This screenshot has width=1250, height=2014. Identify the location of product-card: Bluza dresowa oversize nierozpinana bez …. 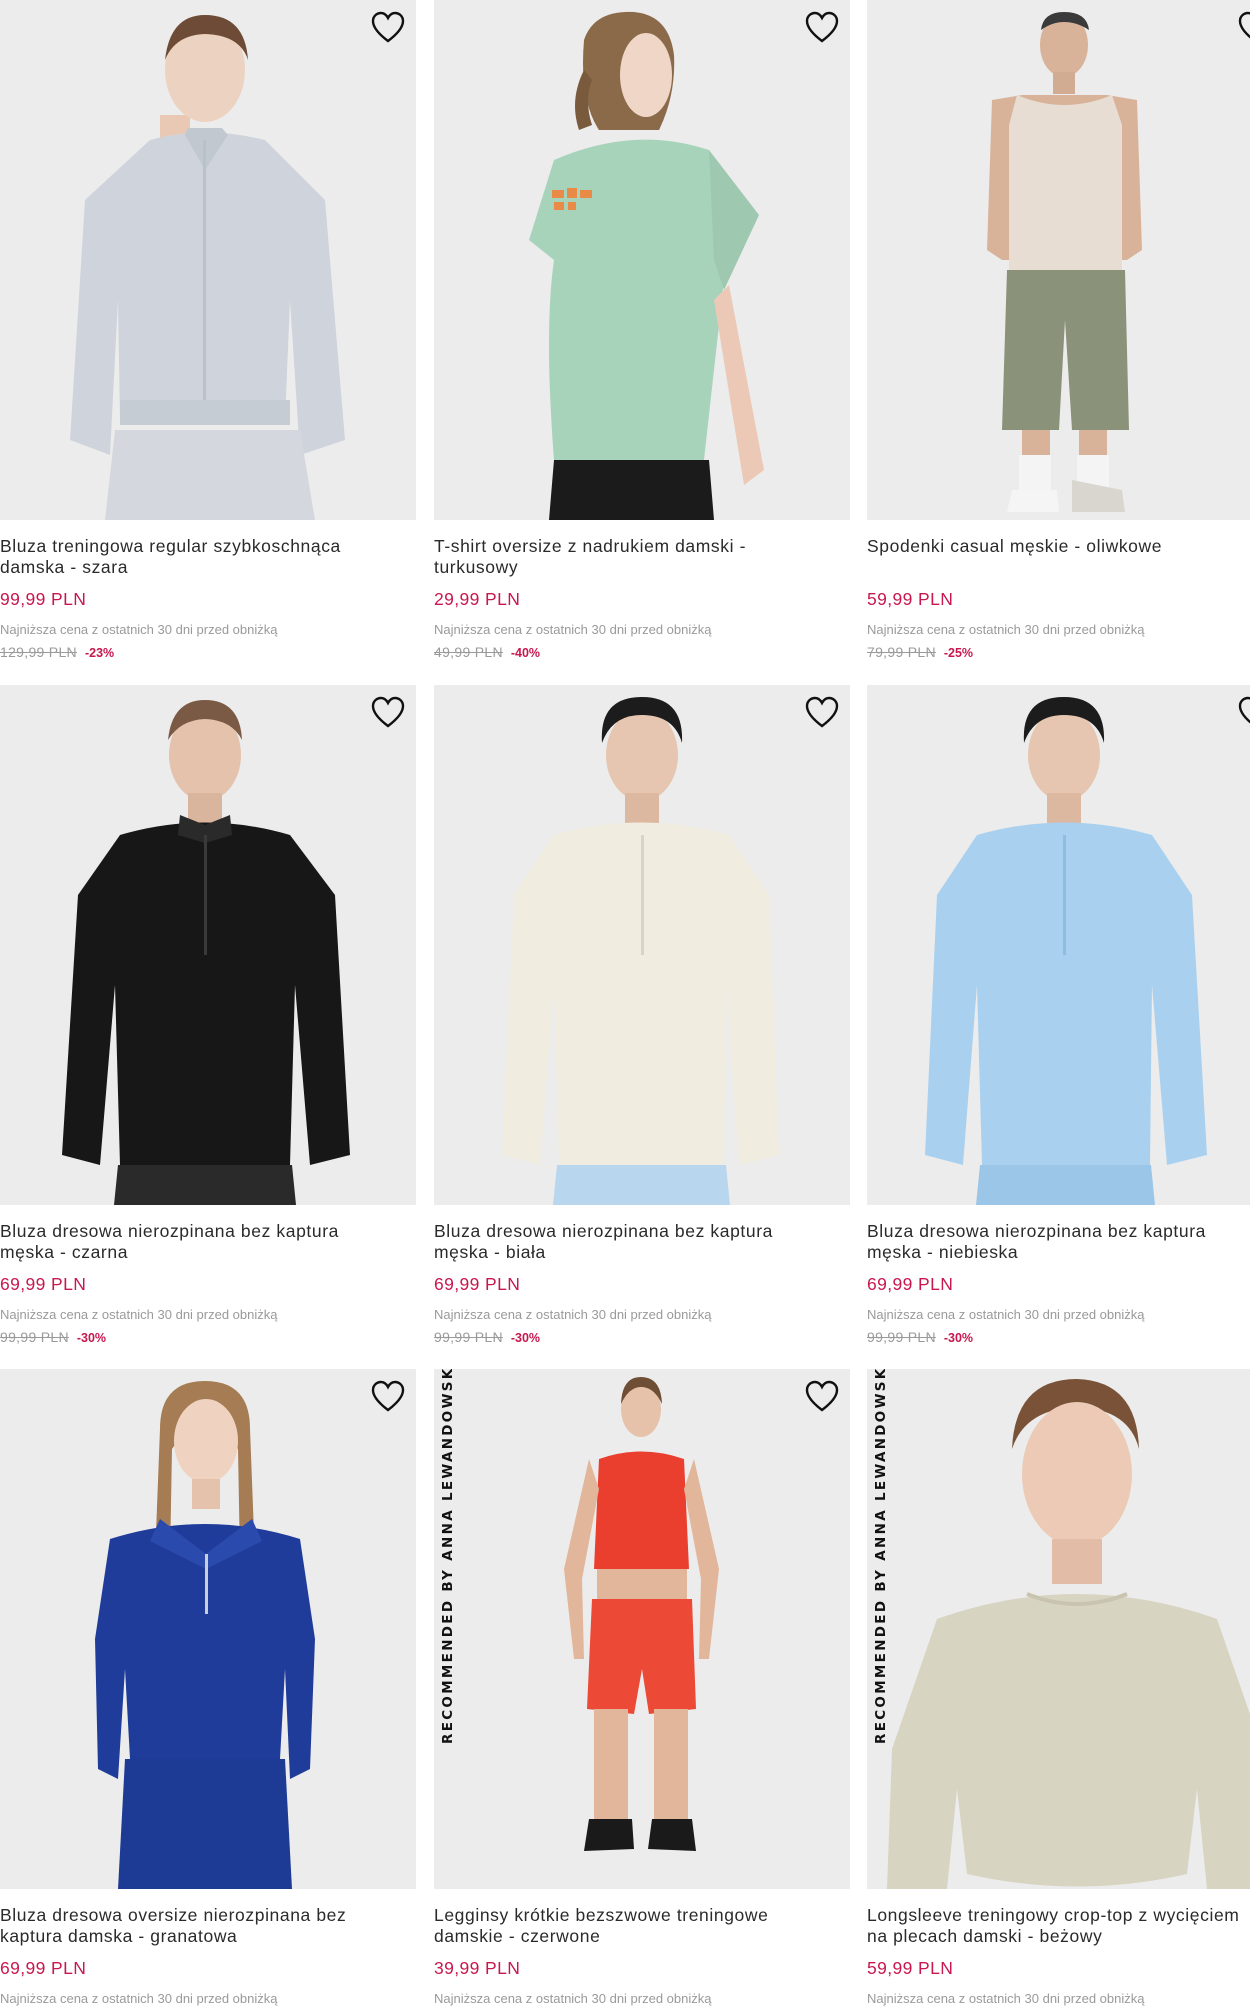
(208, 1688).